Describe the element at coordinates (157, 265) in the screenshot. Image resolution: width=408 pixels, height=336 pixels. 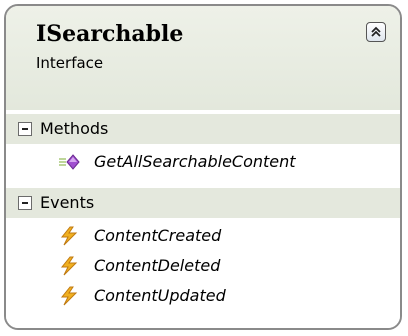
I see `event-label: ContentDeleted` at that location.